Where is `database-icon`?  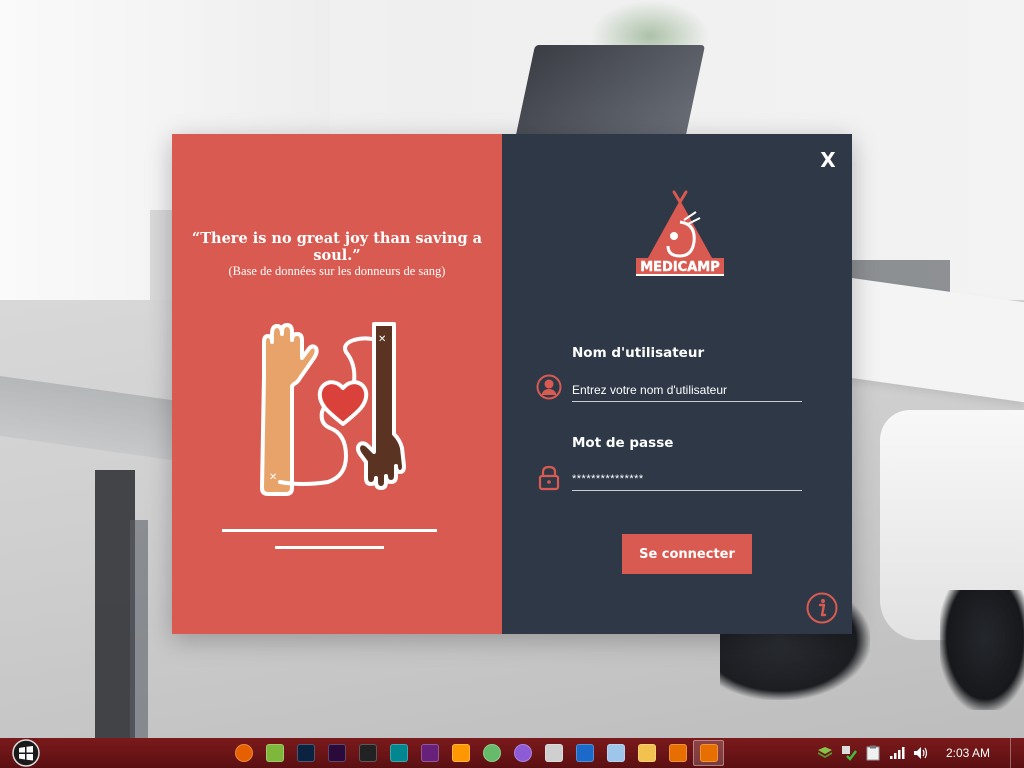 database-icon is located at coordinates (553, 753).